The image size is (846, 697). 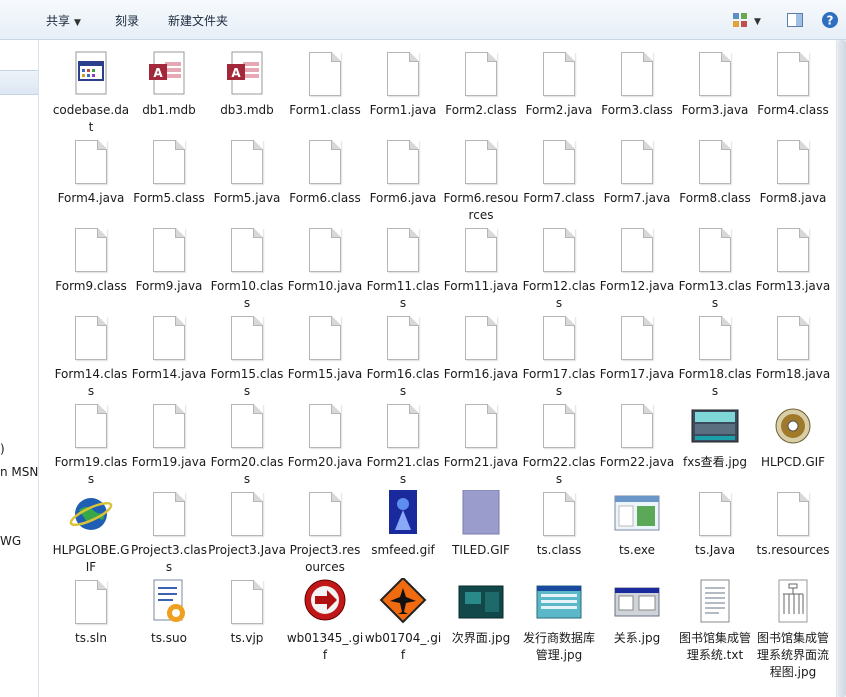 I want to click on file-item: Form4.java, so click(x=91, y=176).